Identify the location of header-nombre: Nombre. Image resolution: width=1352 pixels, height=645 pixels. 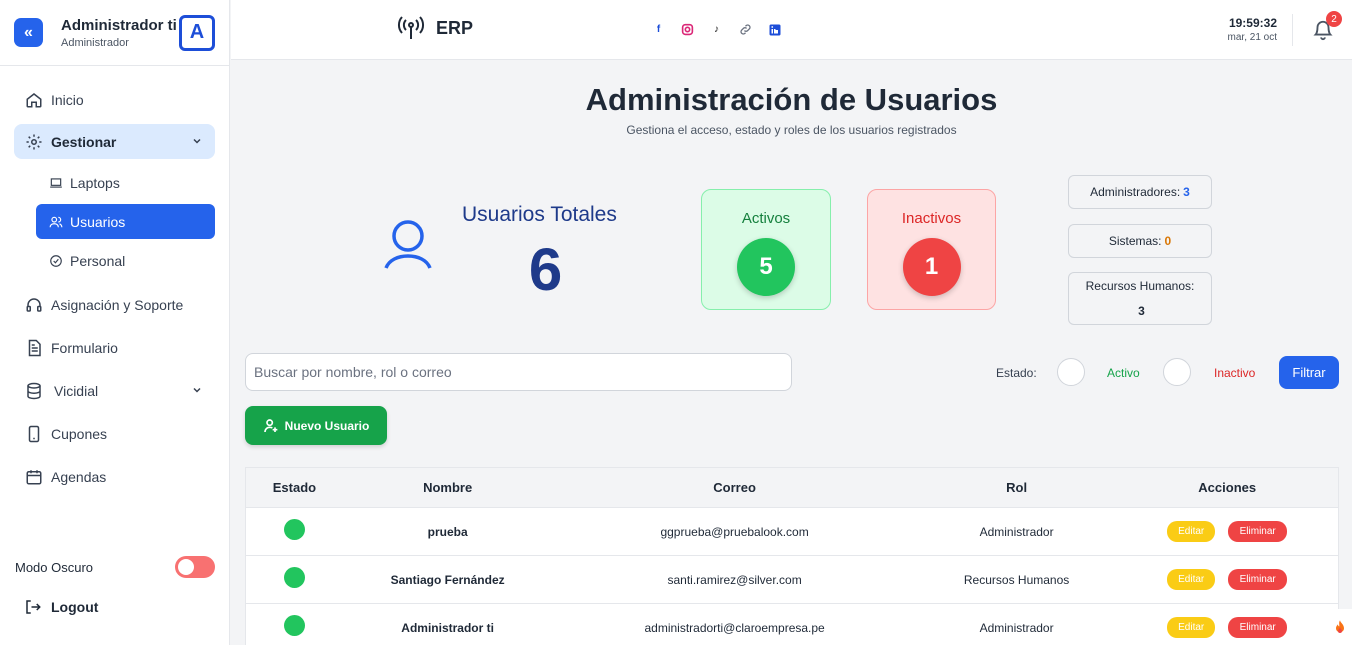
(448, 487).